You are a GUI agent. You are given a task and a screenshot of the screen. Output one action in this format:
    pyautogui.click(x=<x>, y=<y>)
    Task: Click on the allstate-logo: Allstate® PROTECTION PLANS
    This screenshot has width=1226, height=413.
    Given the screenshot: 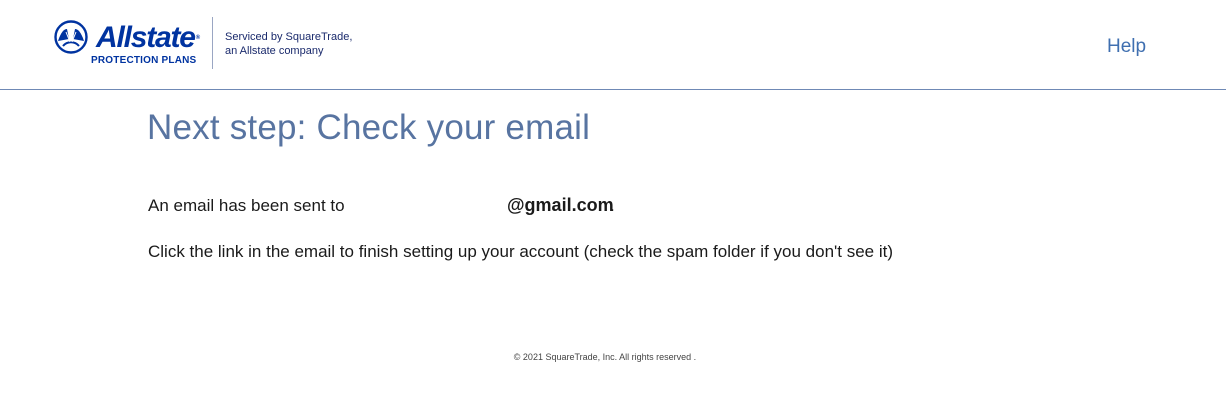 What is the action you would take?
    pyautogui.click(x=129, y=44)
    